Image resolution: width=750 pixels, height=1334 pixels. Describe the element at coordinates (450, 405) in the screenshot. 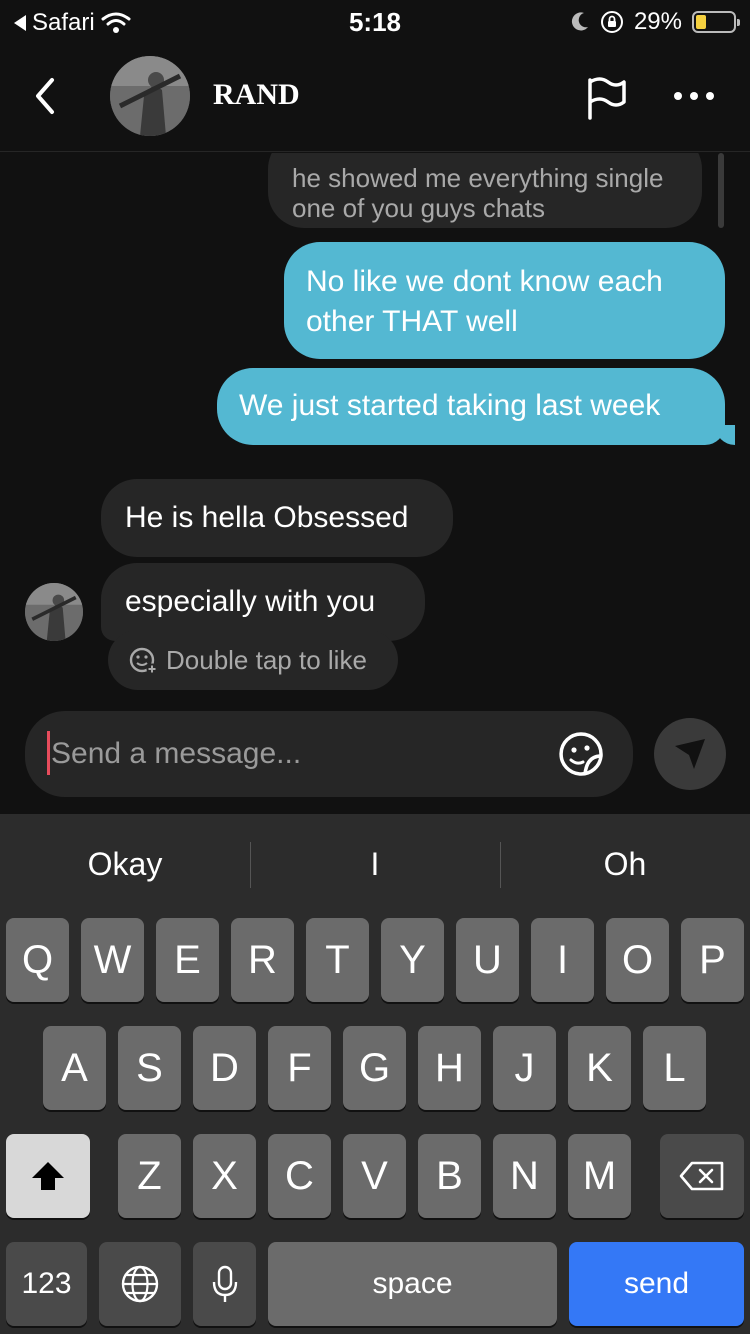

I see `message-text: We just started taking last week` at that location.